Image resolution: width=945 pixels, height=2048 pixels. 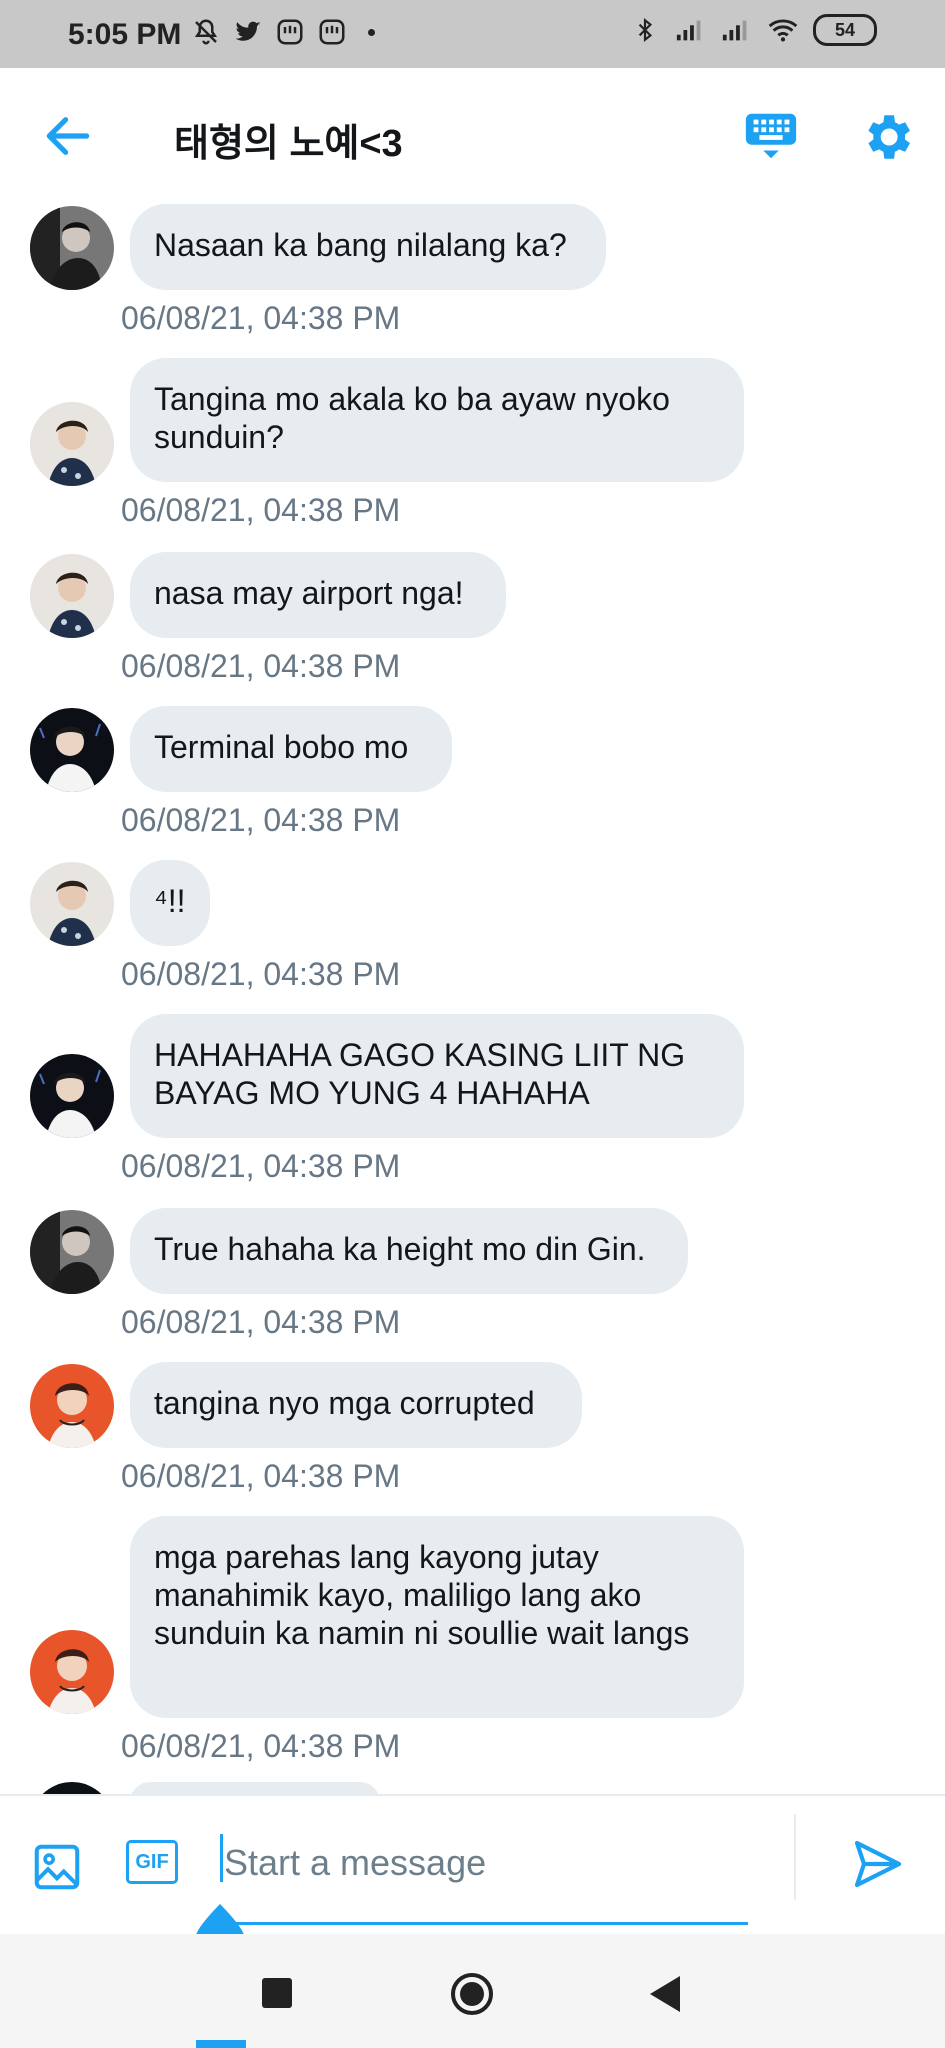 What do you see at coordinates (409, 1251) in the screenshot?
I see `message-bubble: True hahaha ka height mo din Gin.` at bounding box center [409, 1251].